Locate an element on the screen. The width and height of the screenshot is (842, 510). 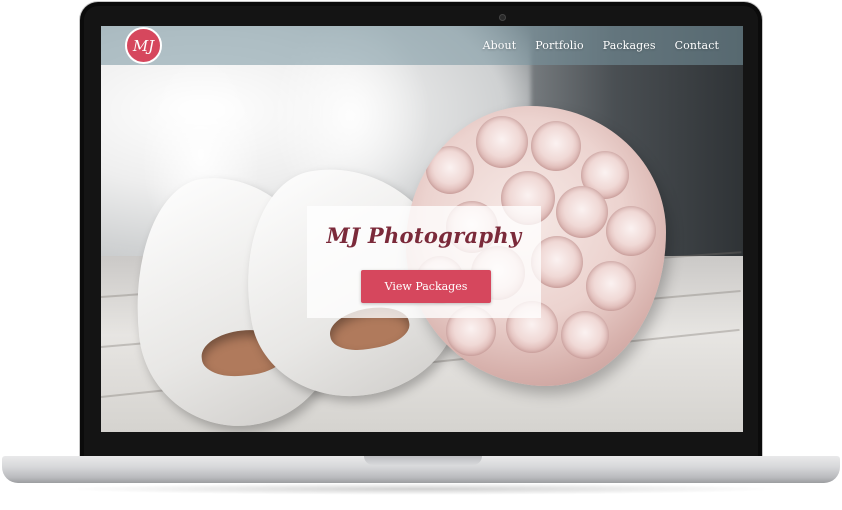
webcam-icon is located at coordinates (502, 17).